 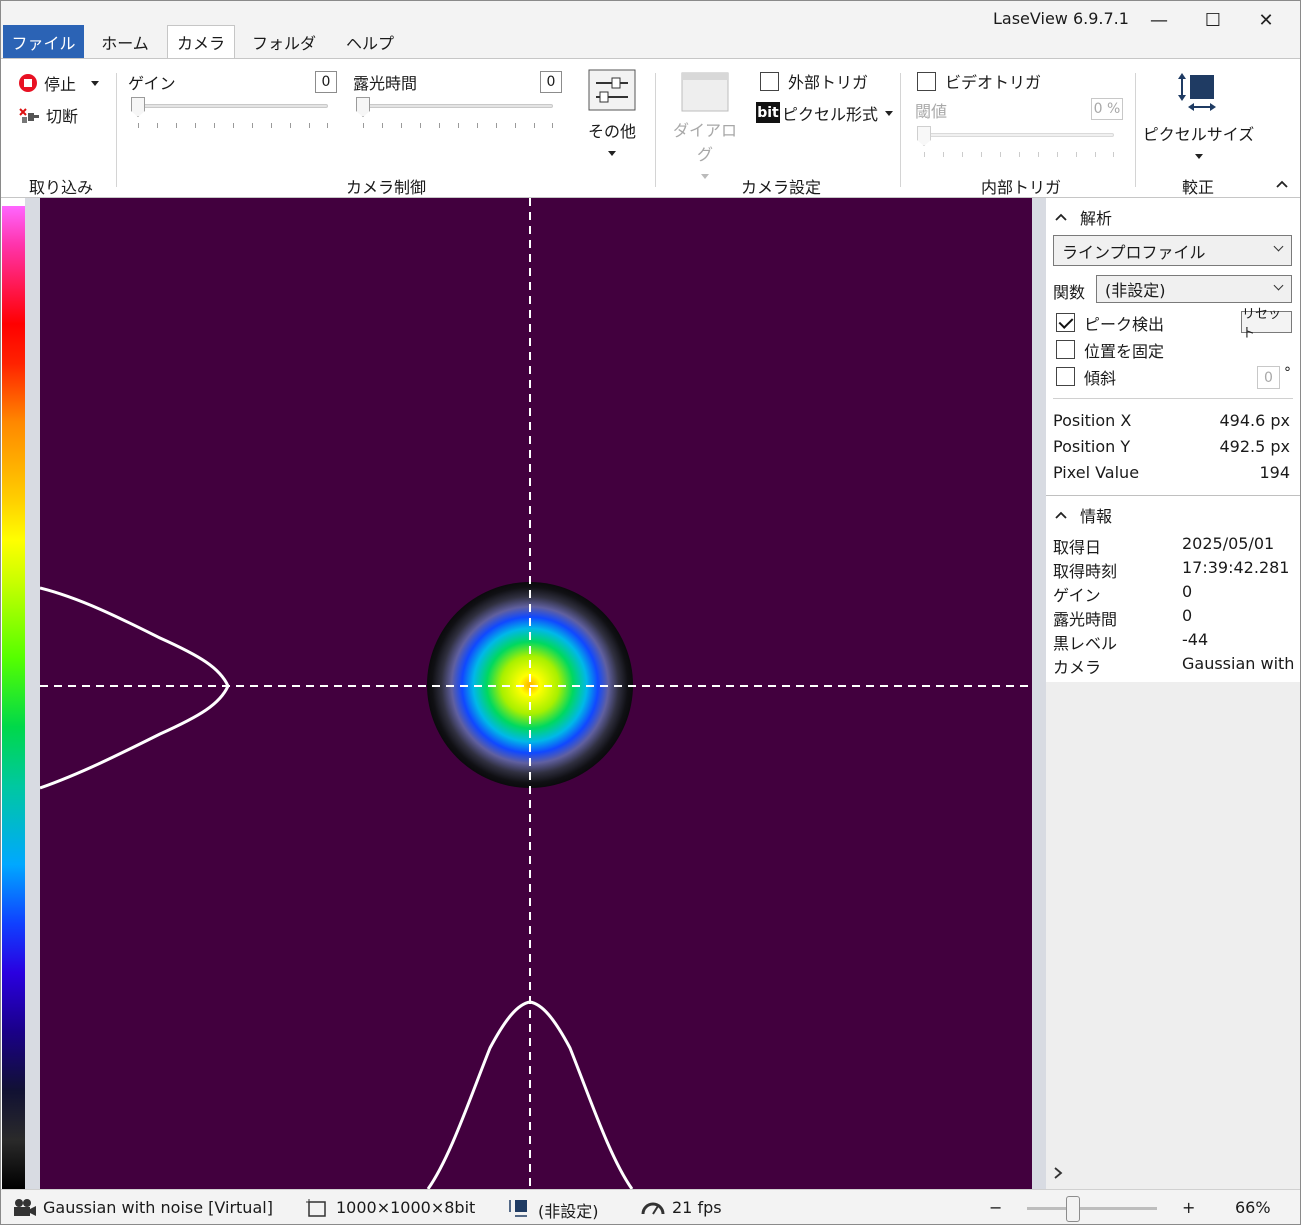 I want to click on exposure-slider-ticks, so click(x=458, y=126).